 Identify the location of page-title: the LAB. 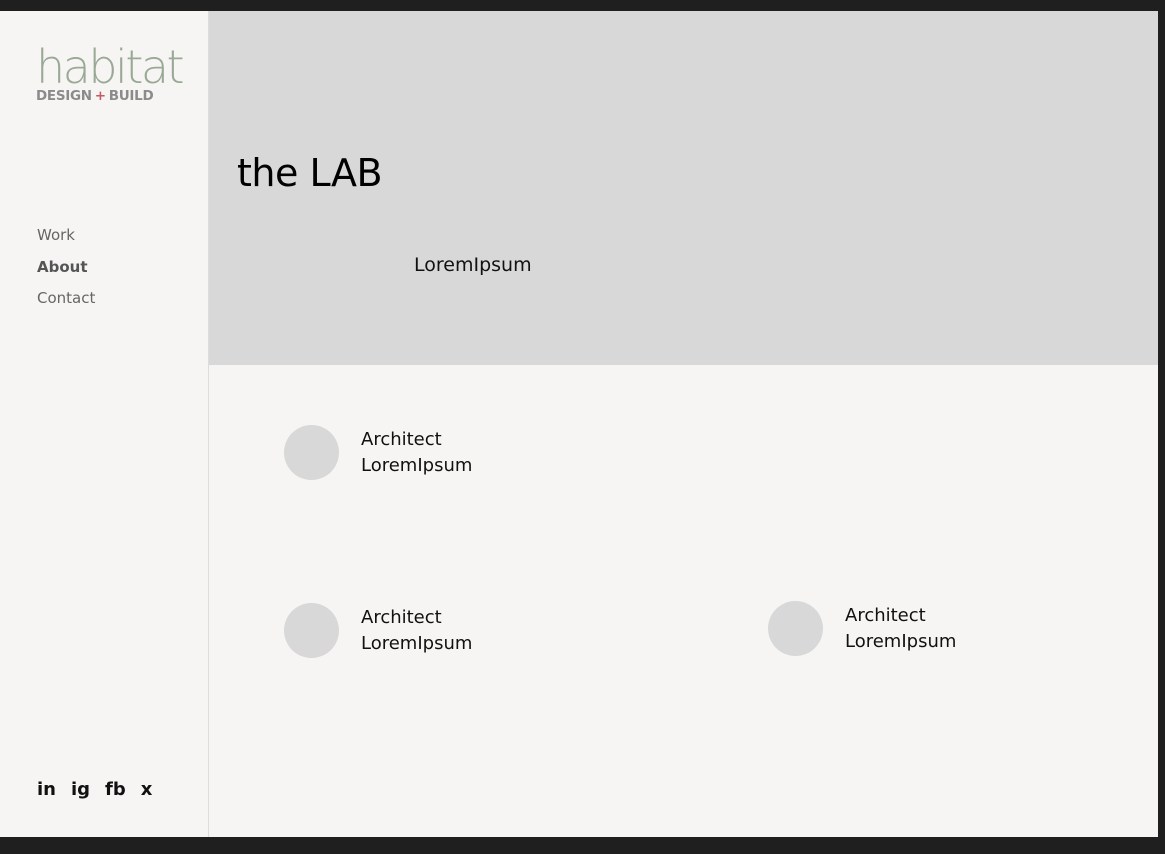
(310, 173).